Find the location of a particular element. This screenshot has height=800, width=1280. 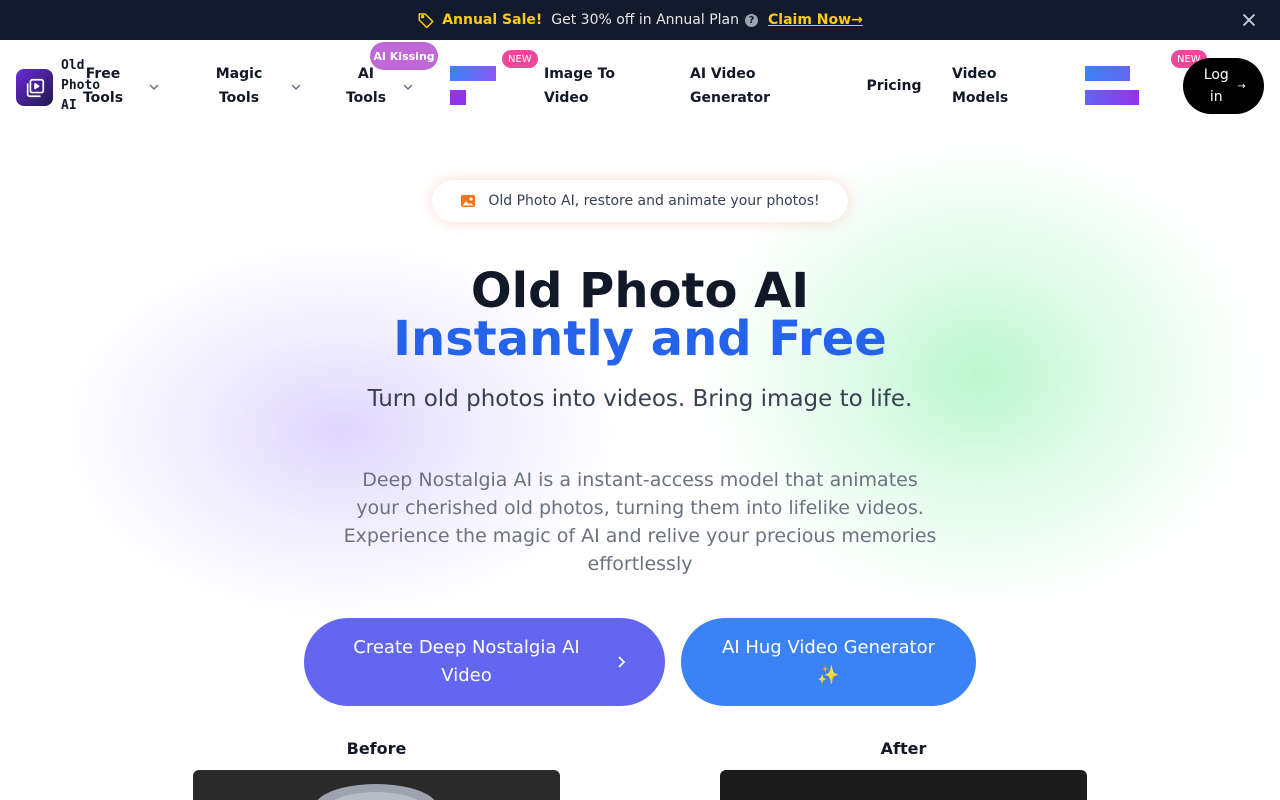

after-image is located at coordinates (903, 785).